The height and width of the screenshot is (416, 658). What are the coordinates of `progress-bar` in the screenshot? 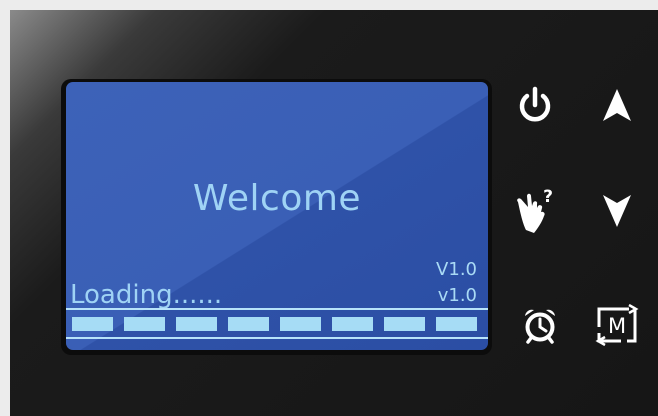 It's located at (274, 324).